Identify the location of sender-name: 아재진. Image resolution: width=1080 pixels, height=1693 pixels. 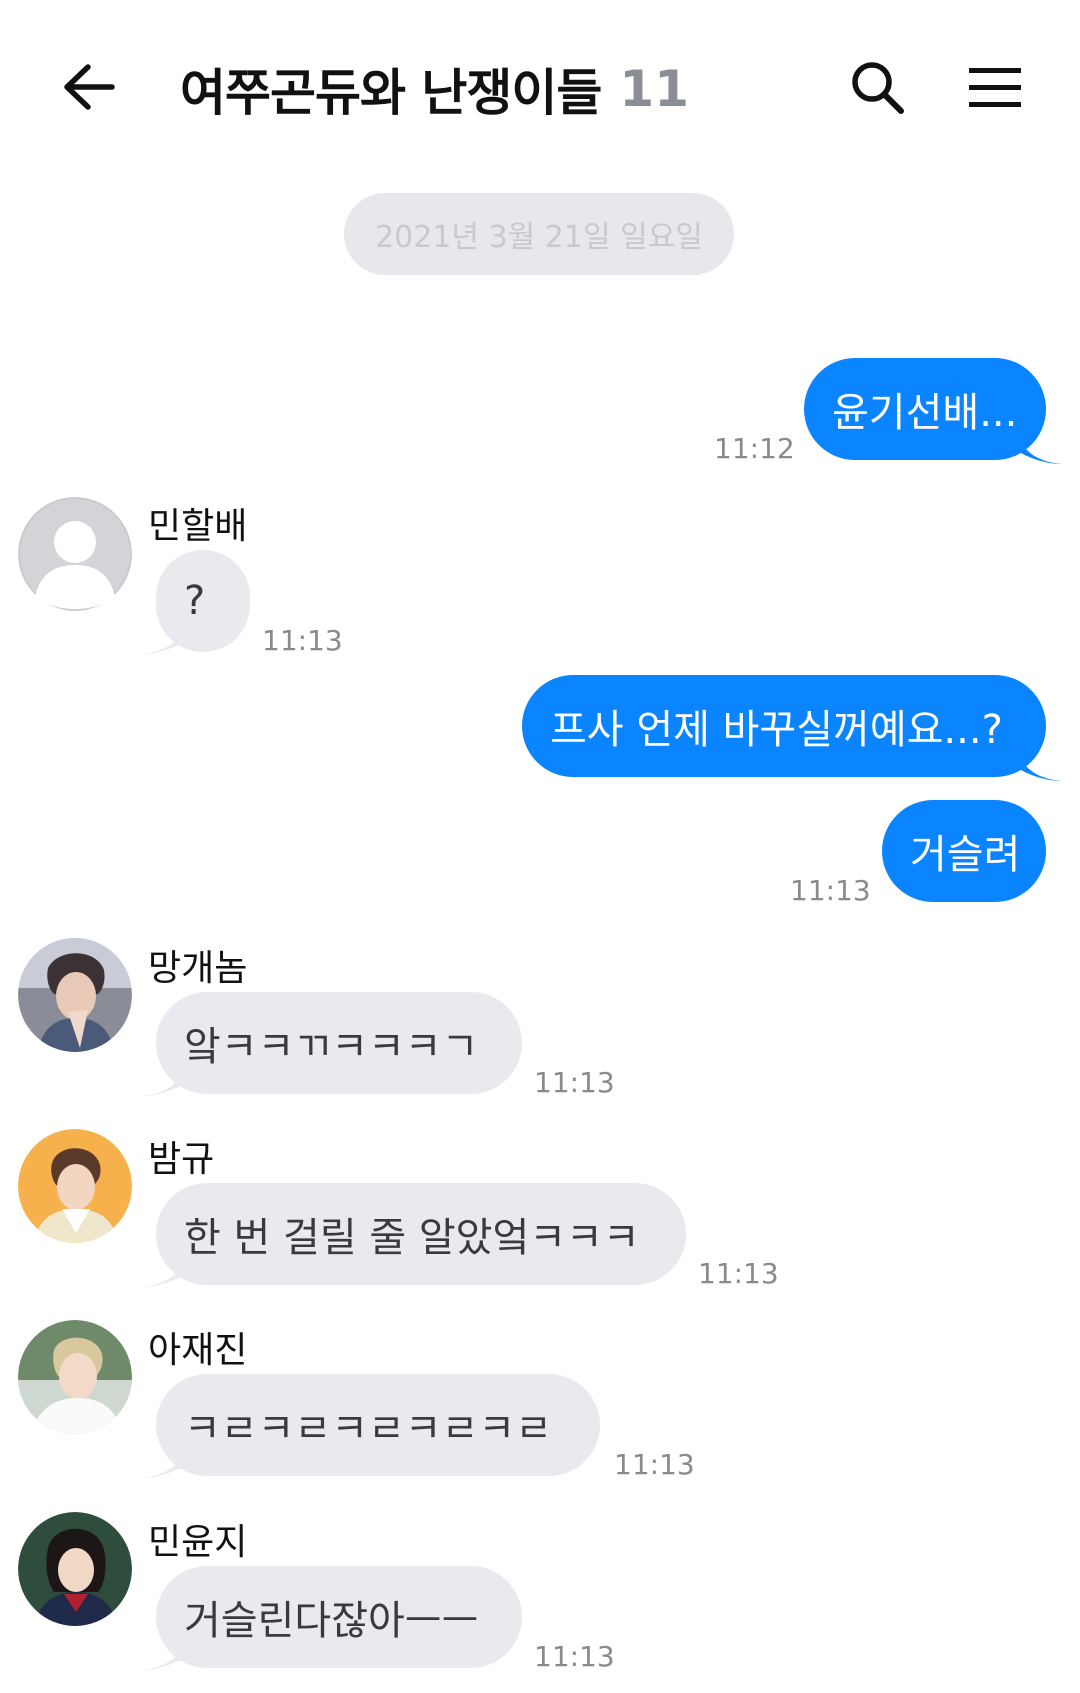
(198, 1350).